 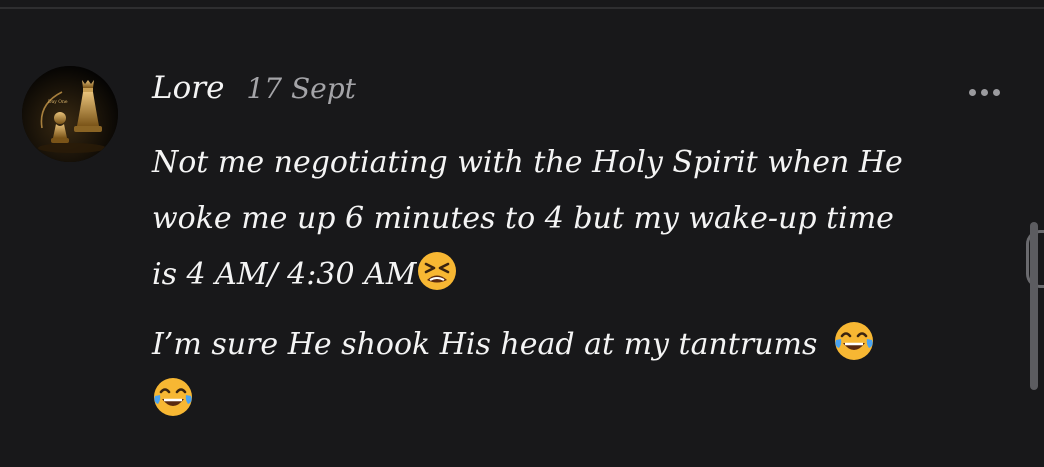 I want to click on post-meta: Lore 17 Sept, so click(x=254, y=92).